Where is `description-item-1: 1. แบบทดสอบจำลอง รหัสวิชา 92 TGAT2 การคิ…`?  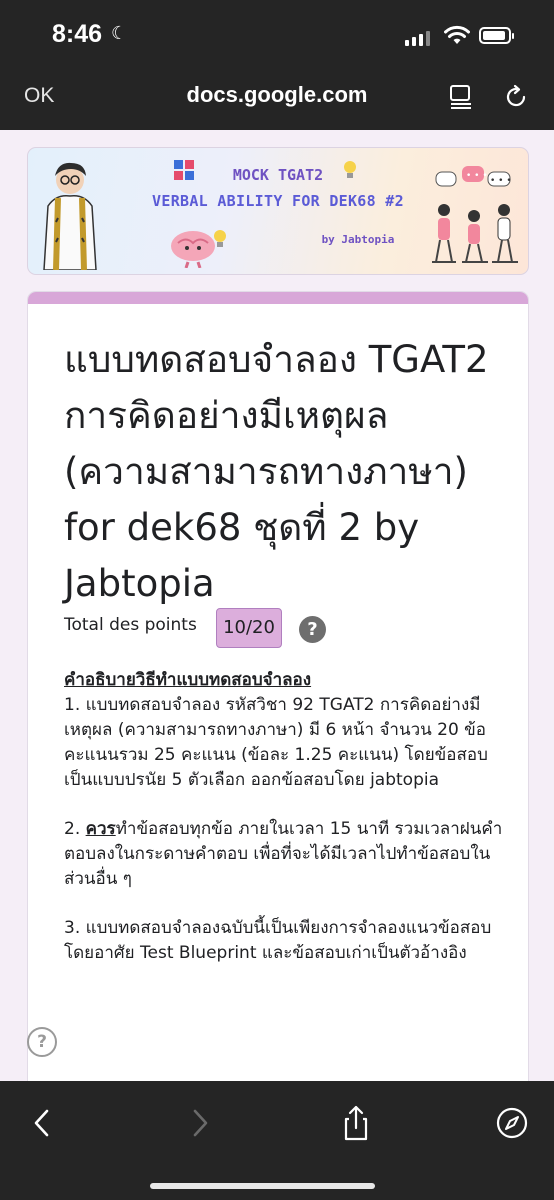
description-item-1: 1. แบบทดสอบจำลอง รหัสวิชา 92 TGAT2 การคิ… is located at coordinates (276, 742).